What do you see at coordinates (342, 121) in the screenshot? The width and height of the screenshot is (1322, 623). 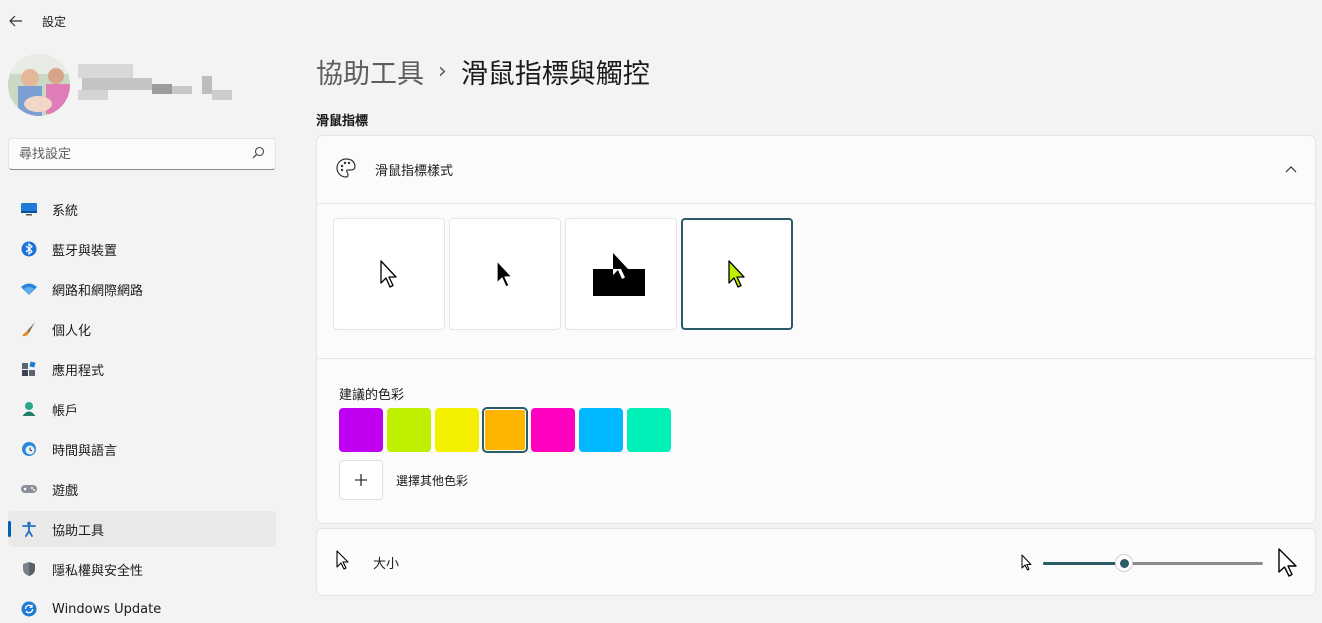 I see `section-label: 滑鼠指標` at bounding box center [342, 121].